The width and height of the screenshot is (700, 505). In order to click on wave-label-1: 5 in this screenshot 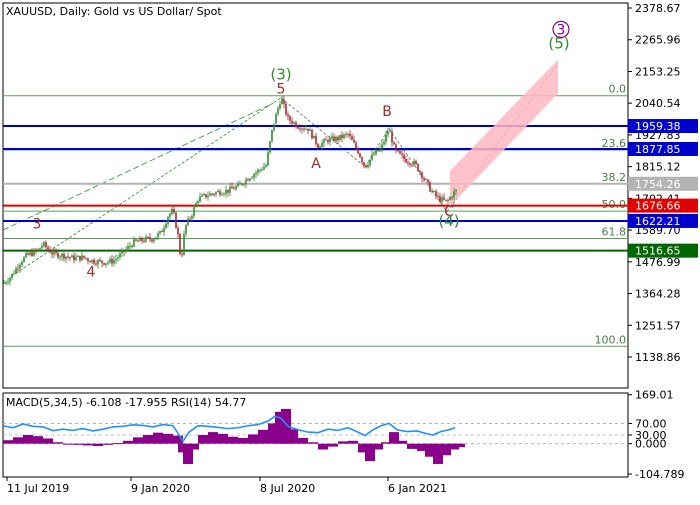, I will do `click(281, 89)`.